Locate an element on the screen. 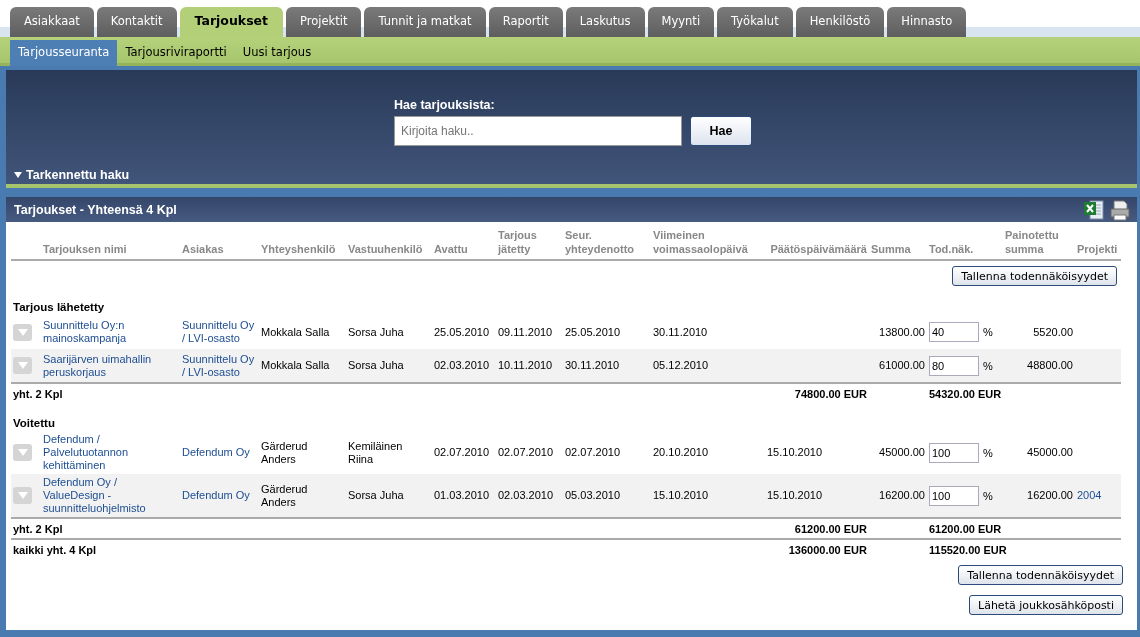 Image resolution: width=1140 pixels, height=637 pixels. sub-tab: Uusi tarjous is located at coordinates (277, 53).